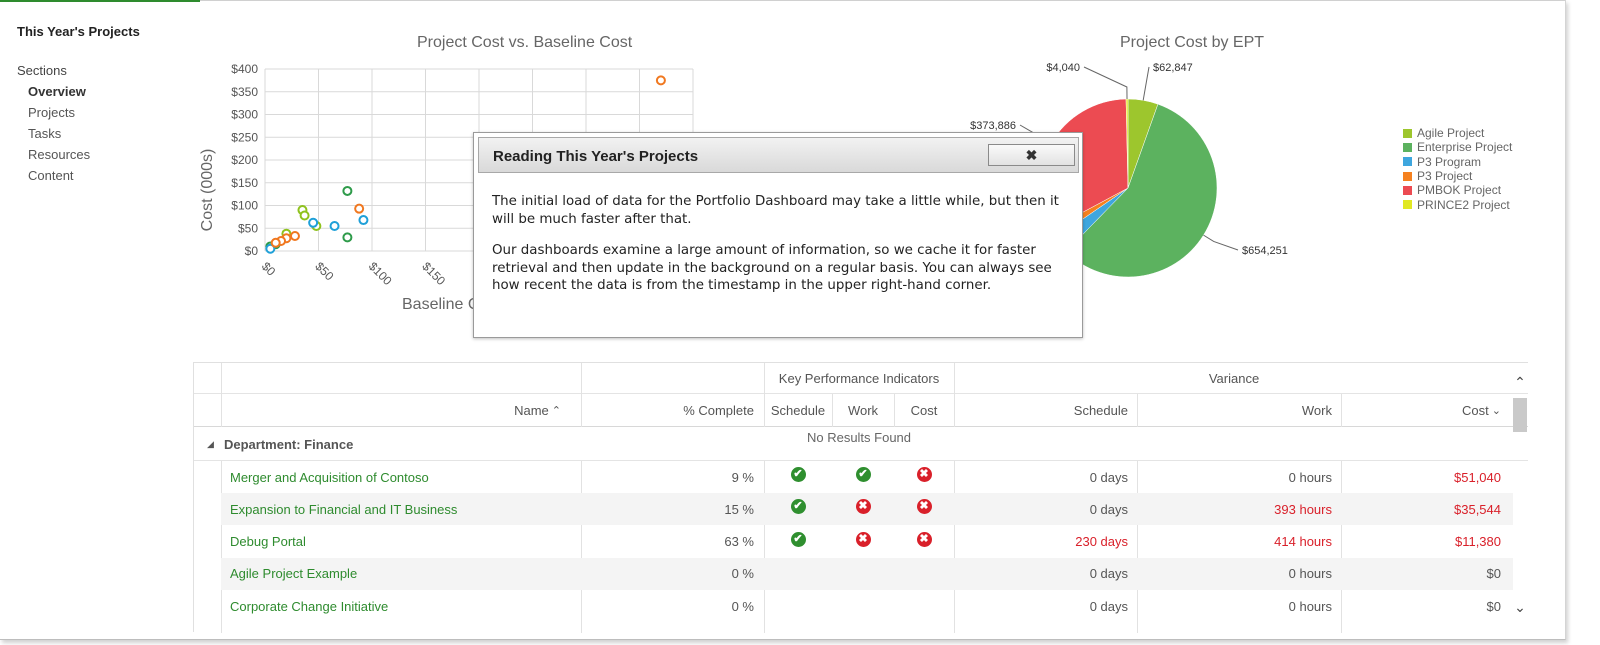 This screenshot has width=1600, height=645. What do you see at coordinates (672, 410) in the screenshot?
I see `column-header-complete: % Complete` at bounding box center [672, 410].